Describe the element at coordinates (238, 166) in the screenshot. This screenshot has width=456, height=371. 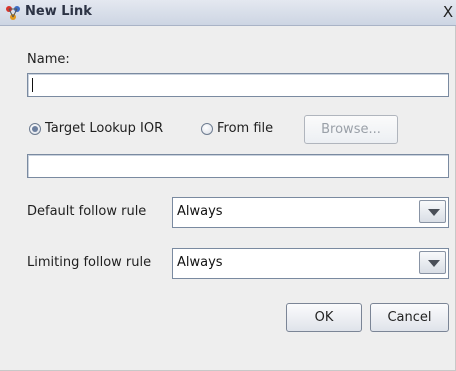
I see `target-ior-input` at that location.